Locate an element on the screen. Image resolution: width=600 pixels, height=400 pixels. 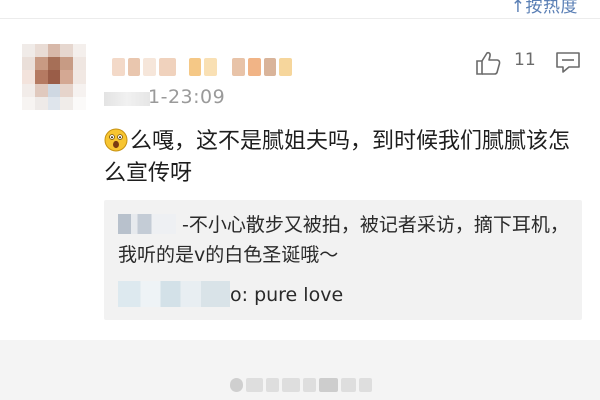
top-bar: ↑按热度 is located at coordinates (300, 9).